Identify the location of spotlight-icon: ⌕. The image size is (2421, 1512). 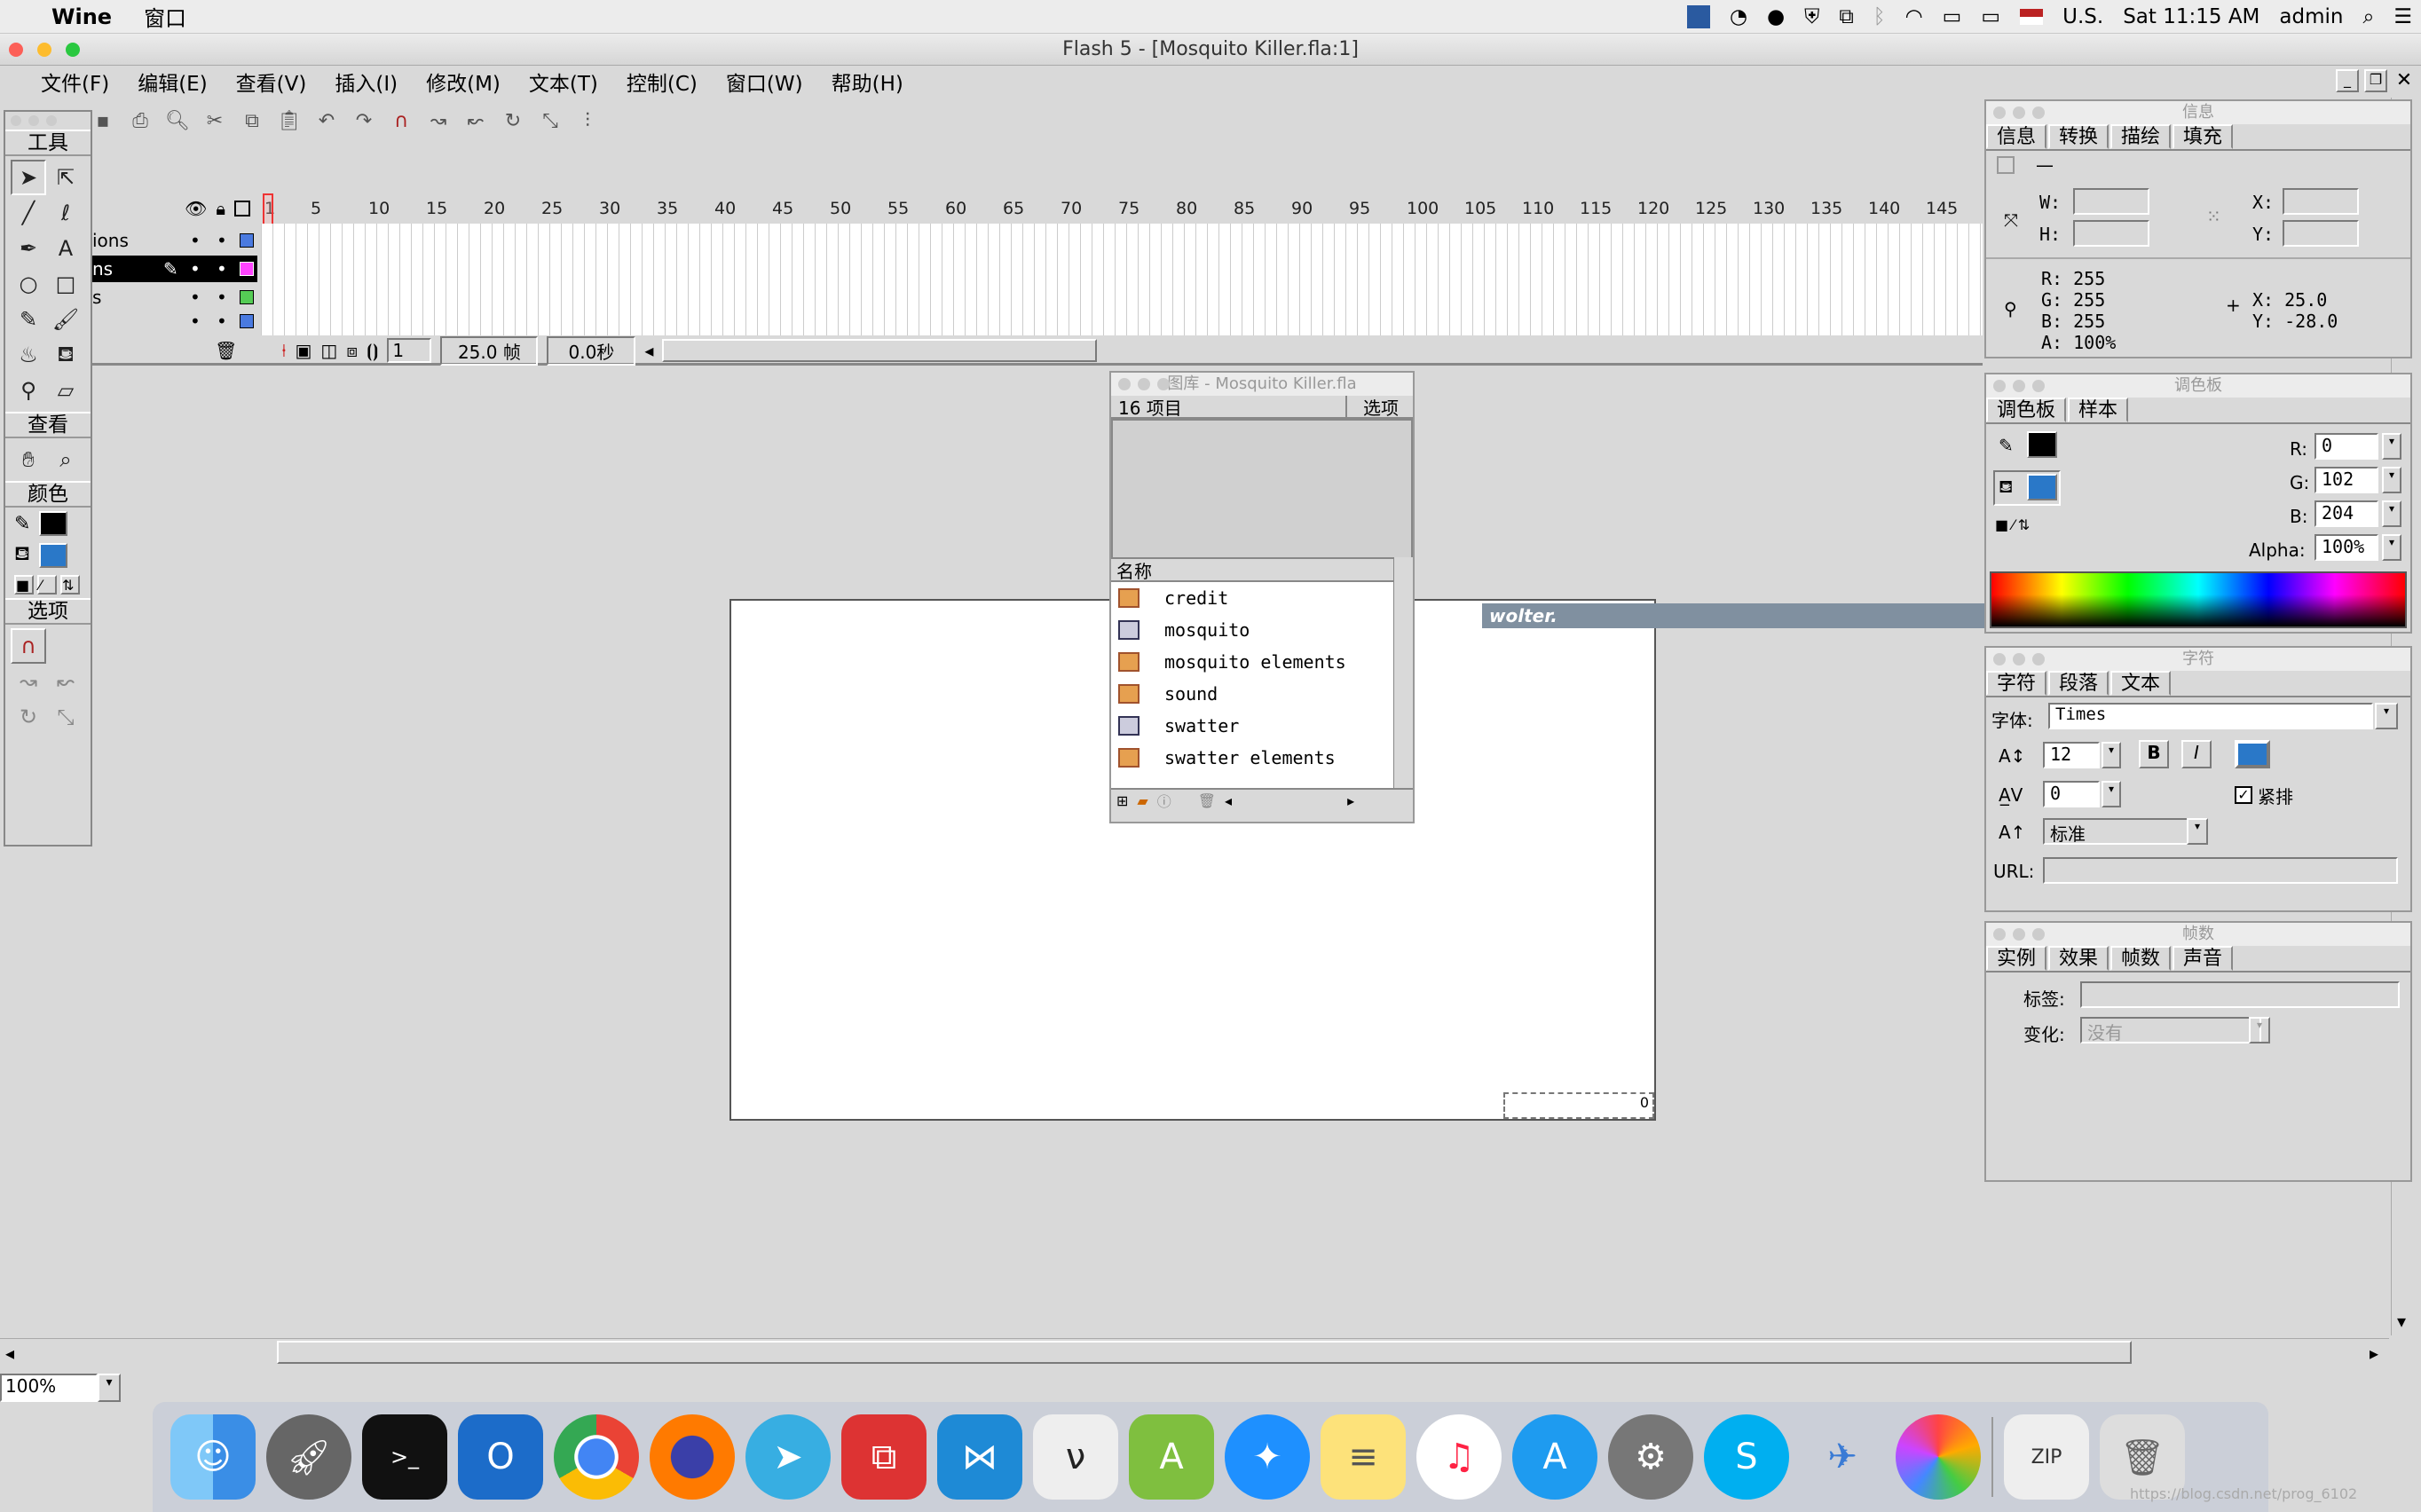
(2368, 16).